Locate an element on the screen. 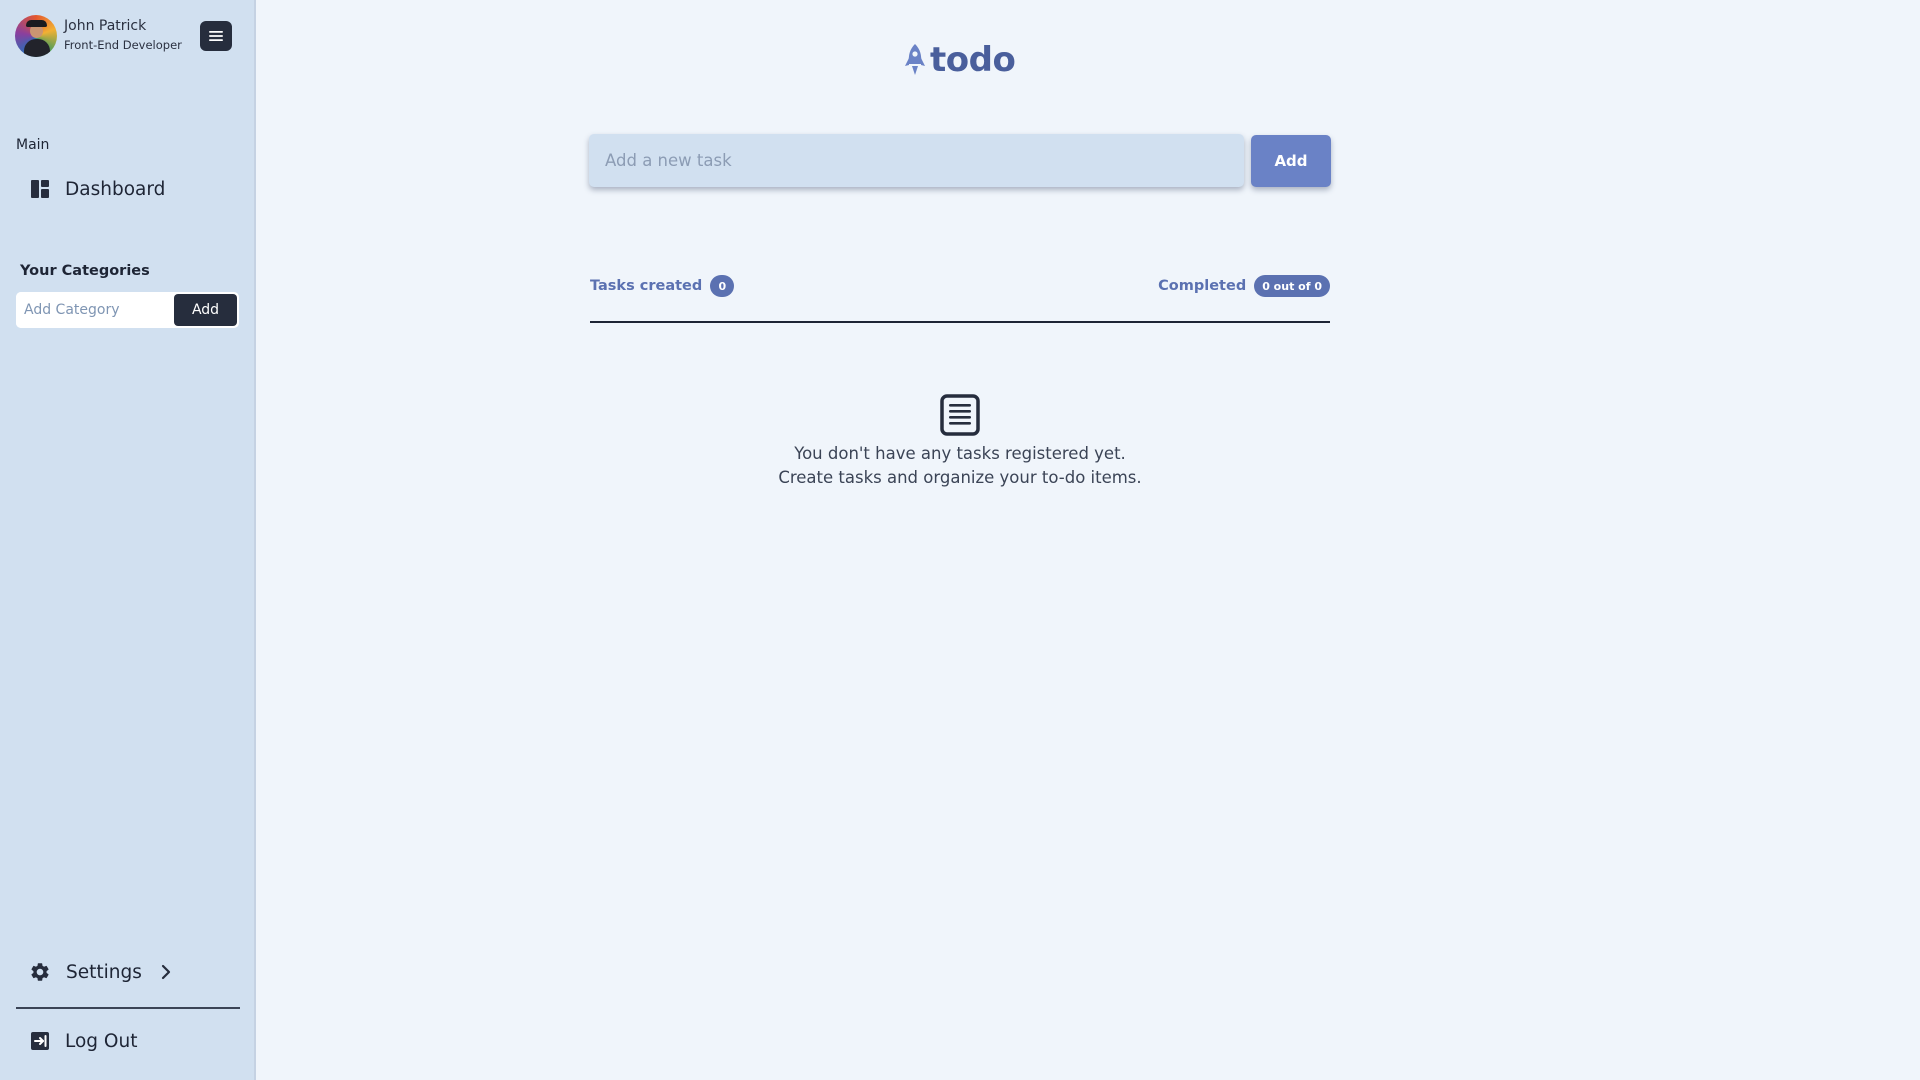 The image size is (1920, 1080). hamburger-menu-icon is located at coordinates (216, 36).